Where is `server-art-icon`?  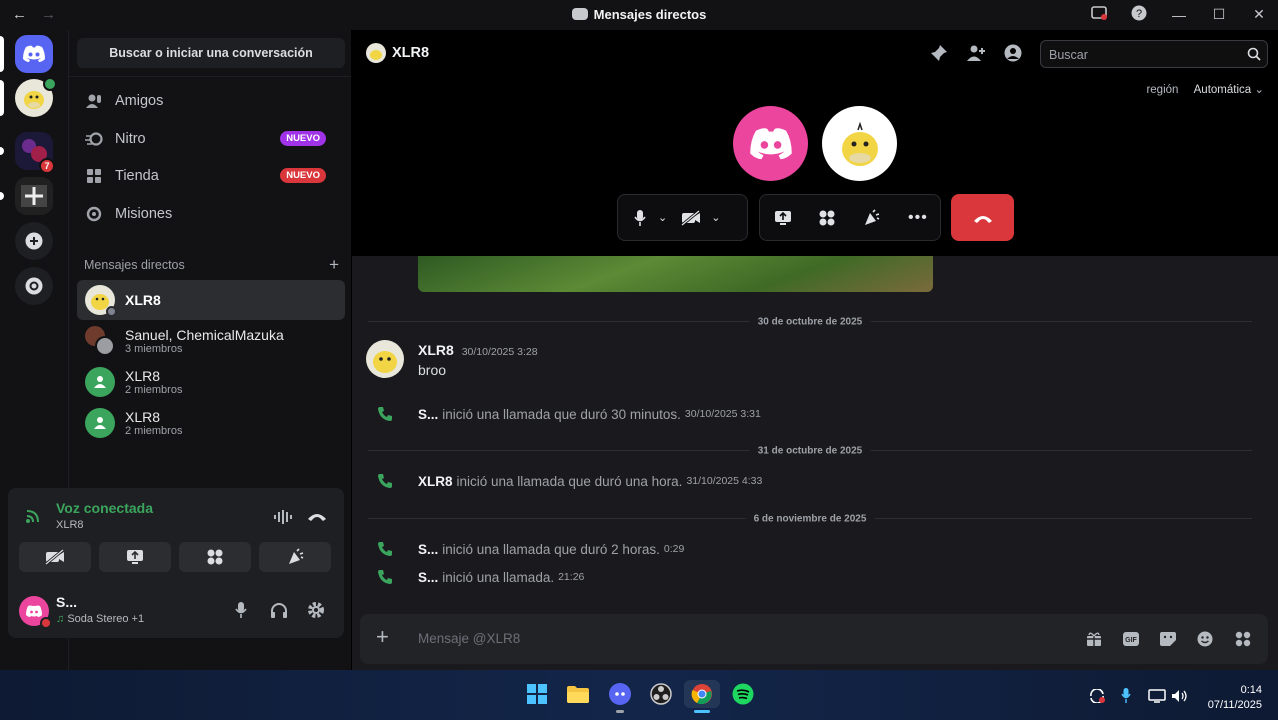
server-art-icon is located at coordinates (34, 196).